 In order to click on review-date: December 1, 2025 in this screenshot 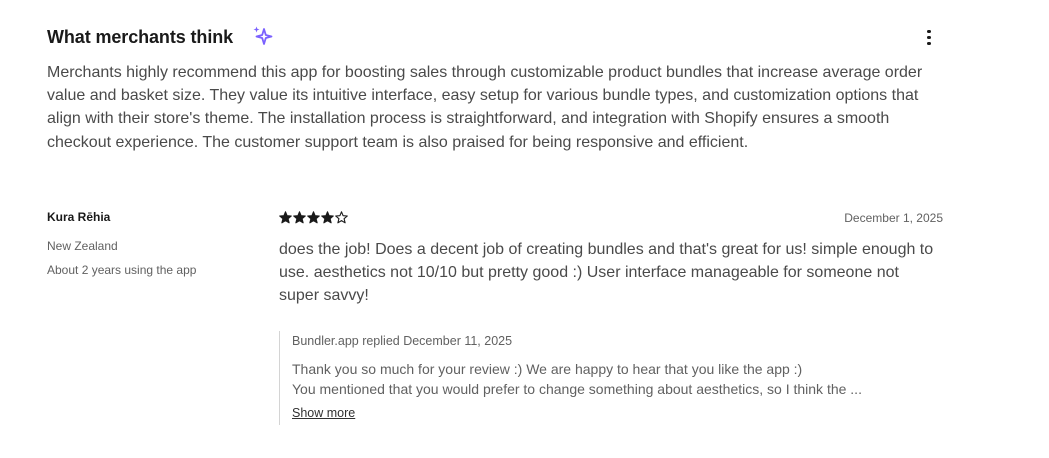, I will do `click(893, 218)`.